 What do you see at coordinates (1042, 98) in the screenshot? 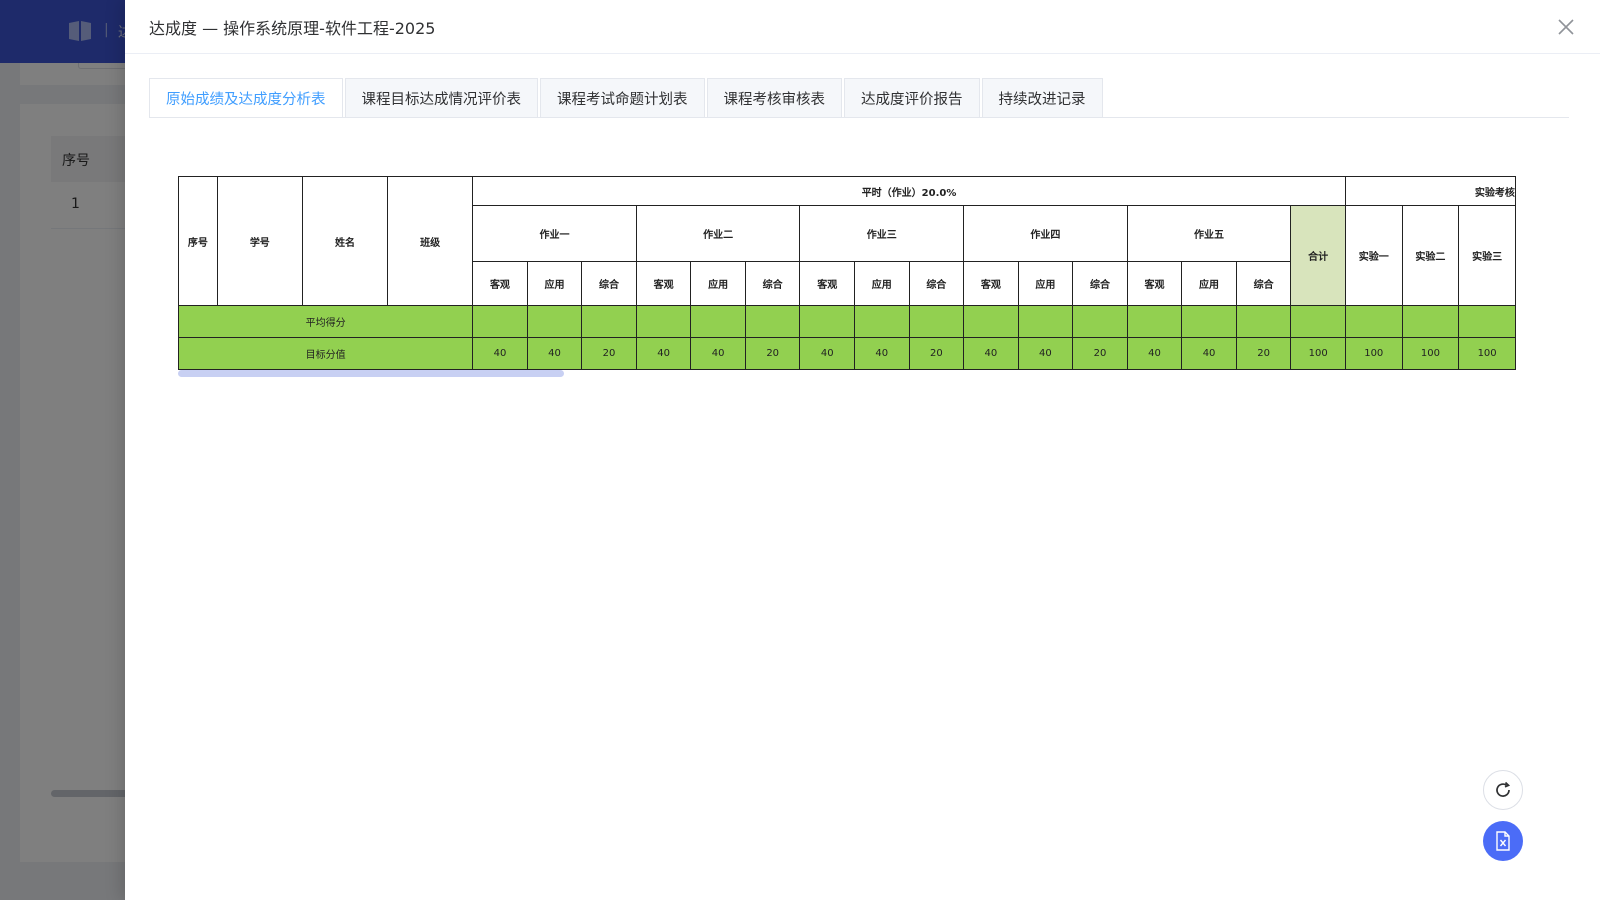
I see `tab-improvement-record: 持续改进记录` at bounding box center [1042, 98].